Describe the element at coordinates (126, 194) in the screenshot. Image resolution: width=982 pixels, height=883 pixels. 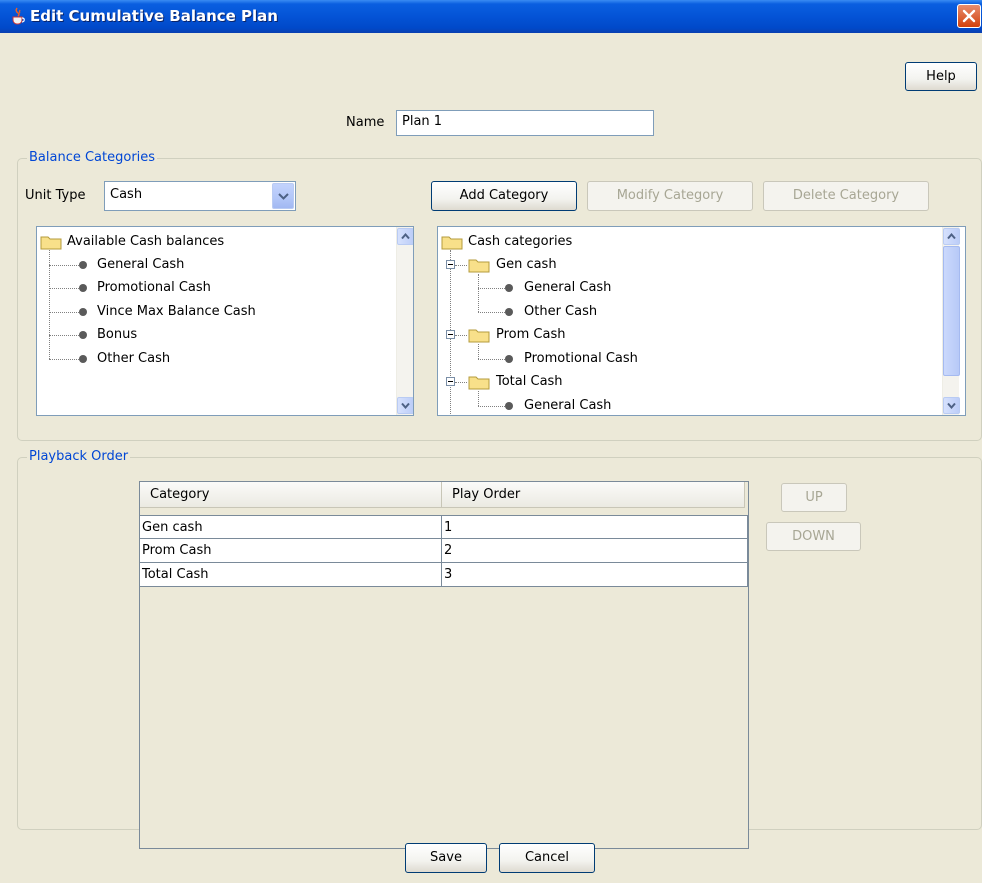
I see `unit-type-value: Cash` at that location.